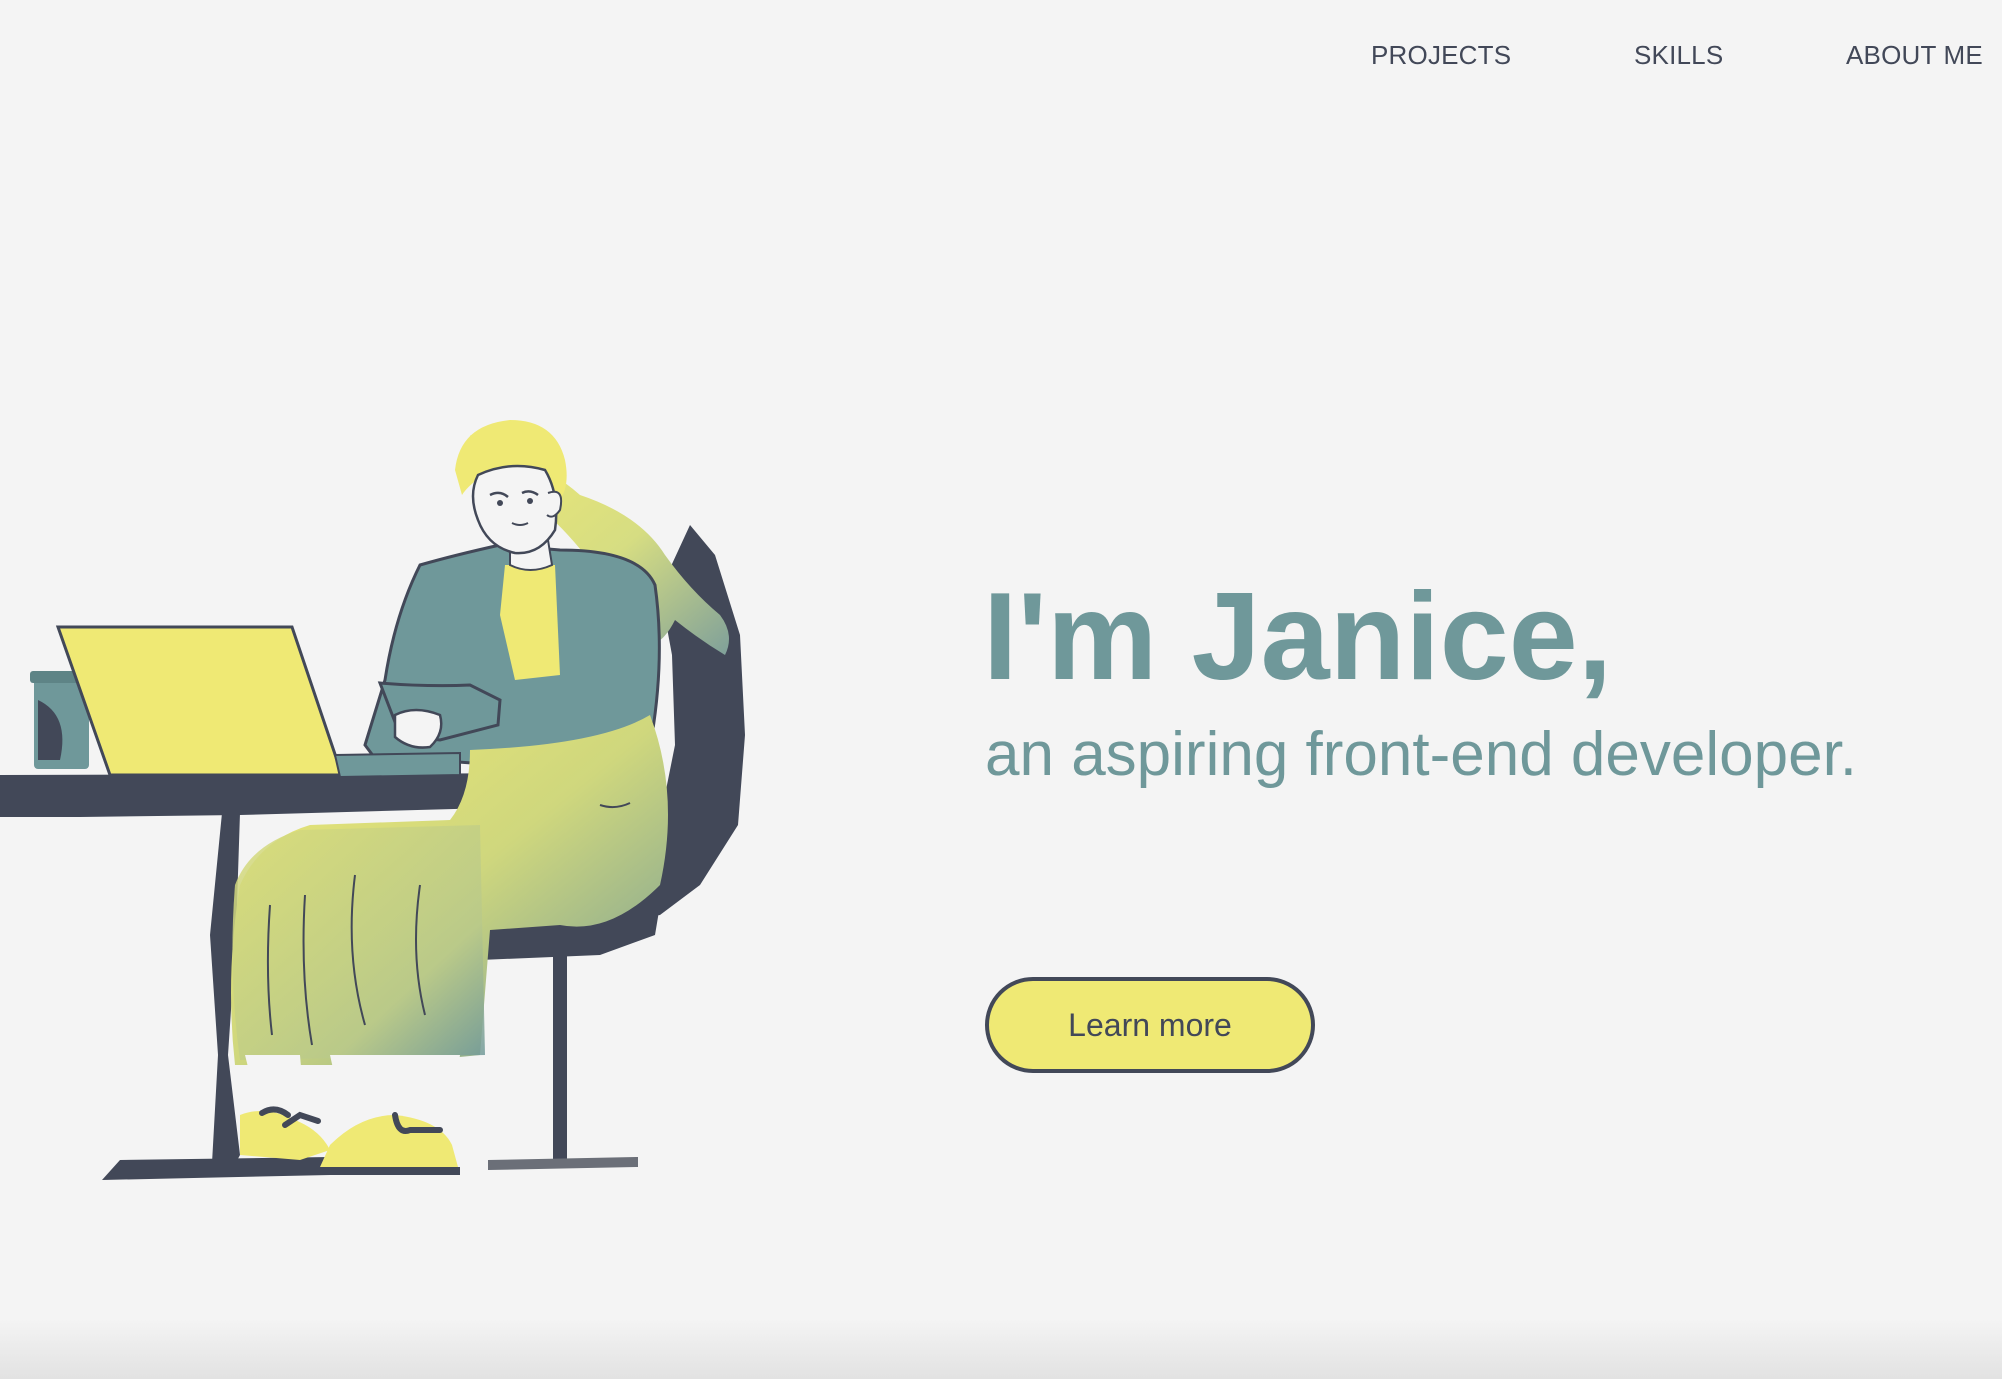  Describe the element at coordinates (1421, 754) in the screenshot. I see `hero-subtitle: an aspiring front-end developer.` at that location.